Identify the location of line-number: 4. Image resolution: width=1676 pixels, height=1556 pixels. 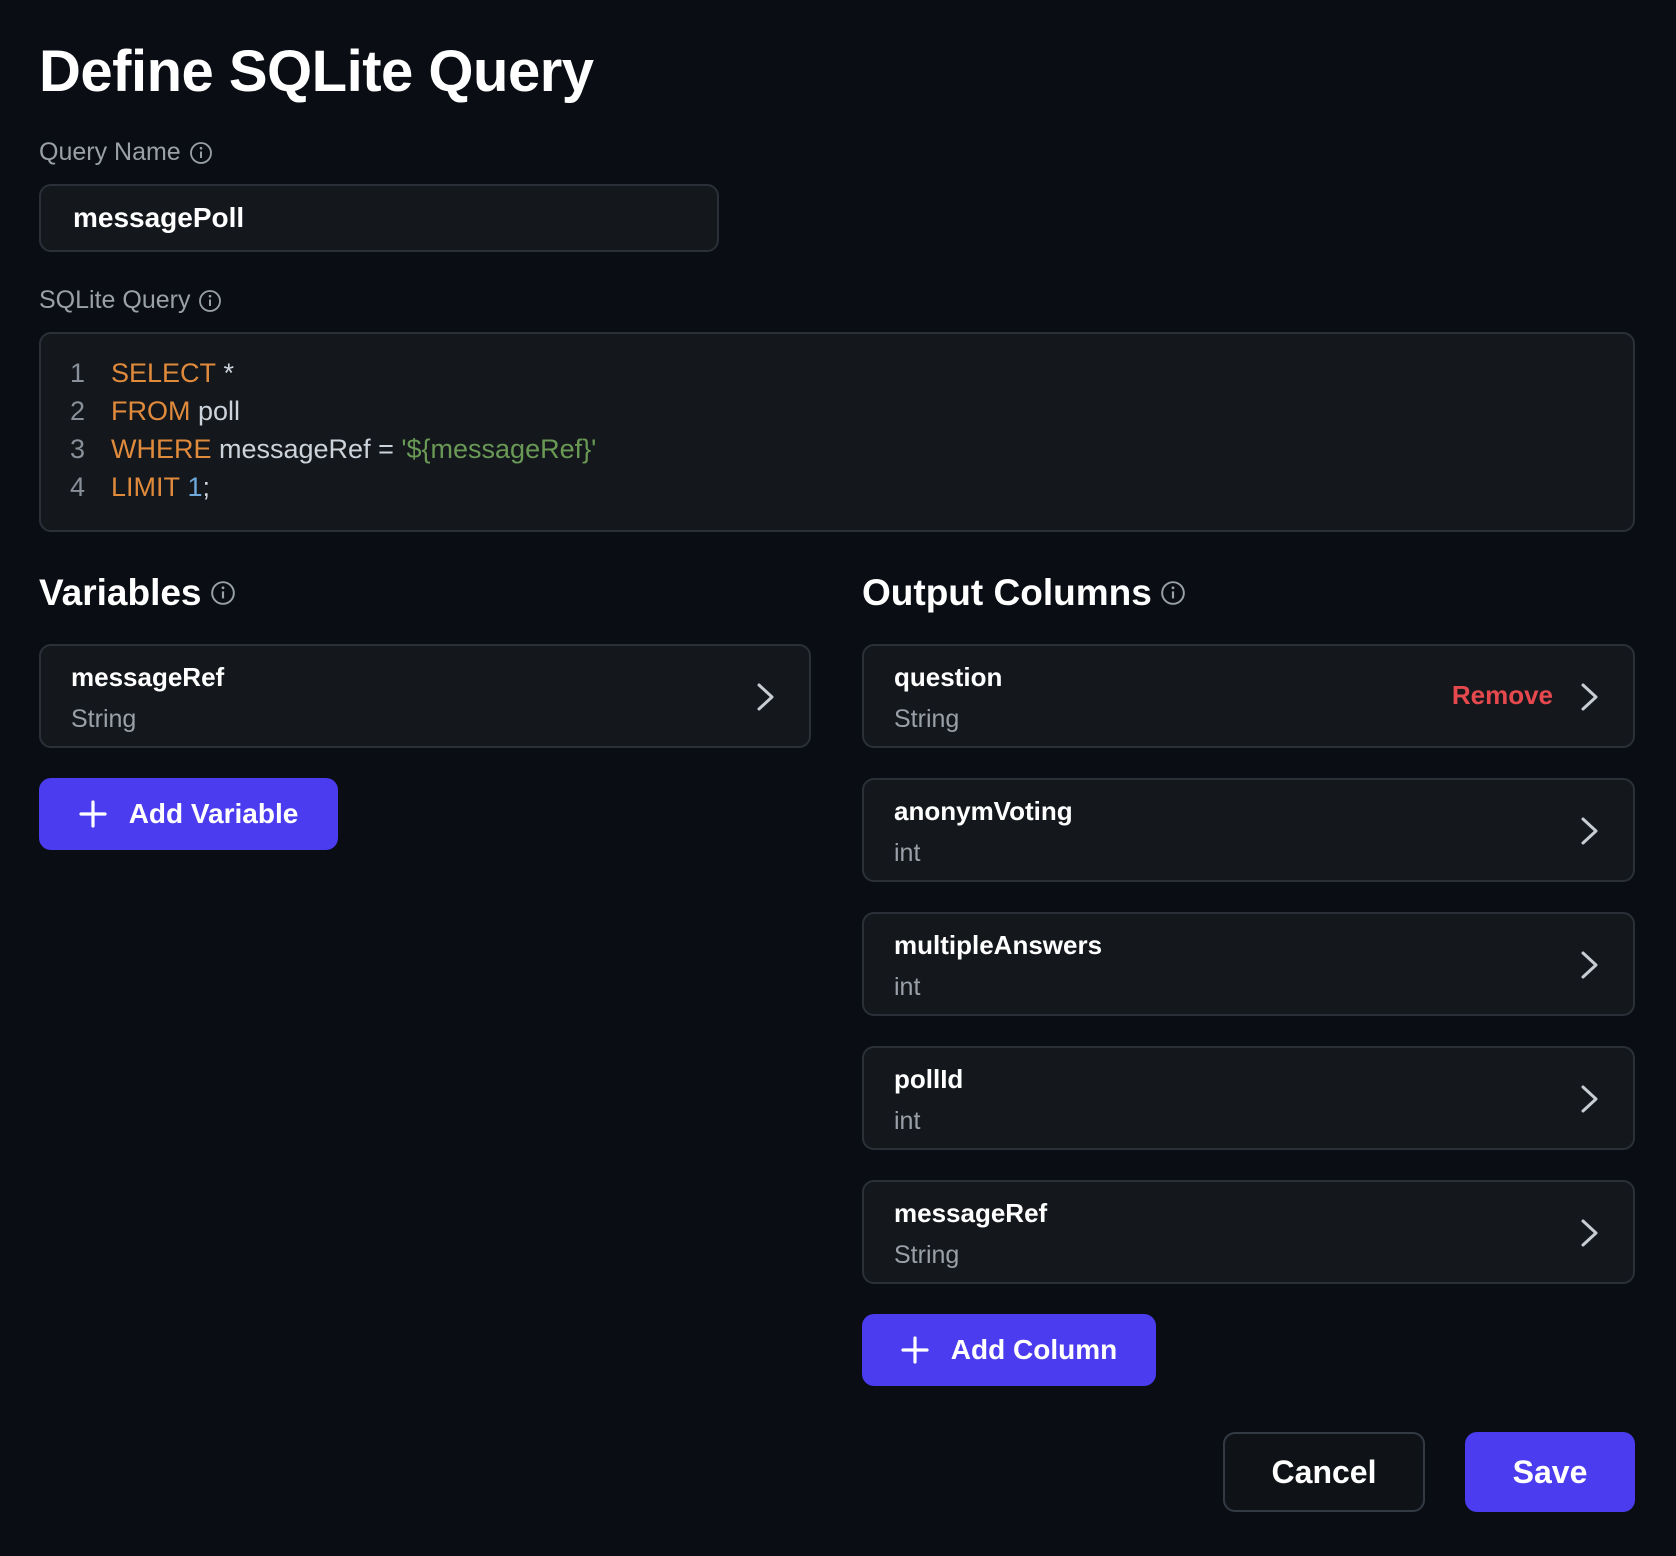
(77, 486).